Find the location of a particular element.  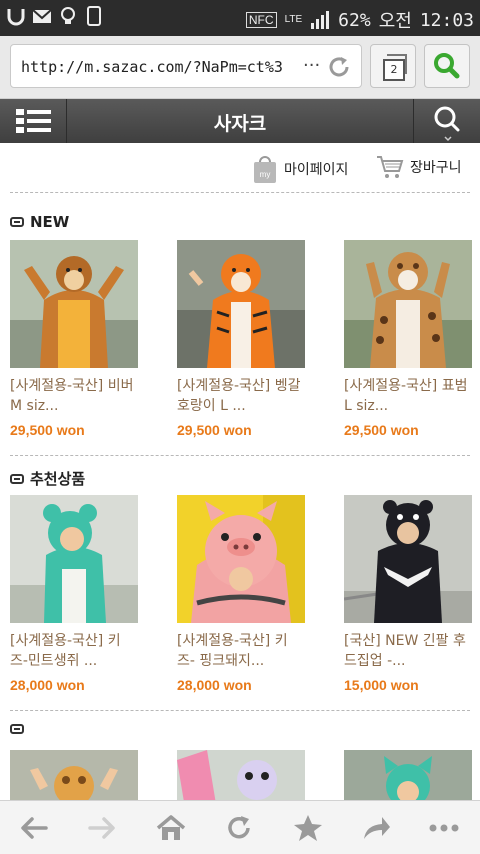

usb-icon is located at coordinates (16, 17).